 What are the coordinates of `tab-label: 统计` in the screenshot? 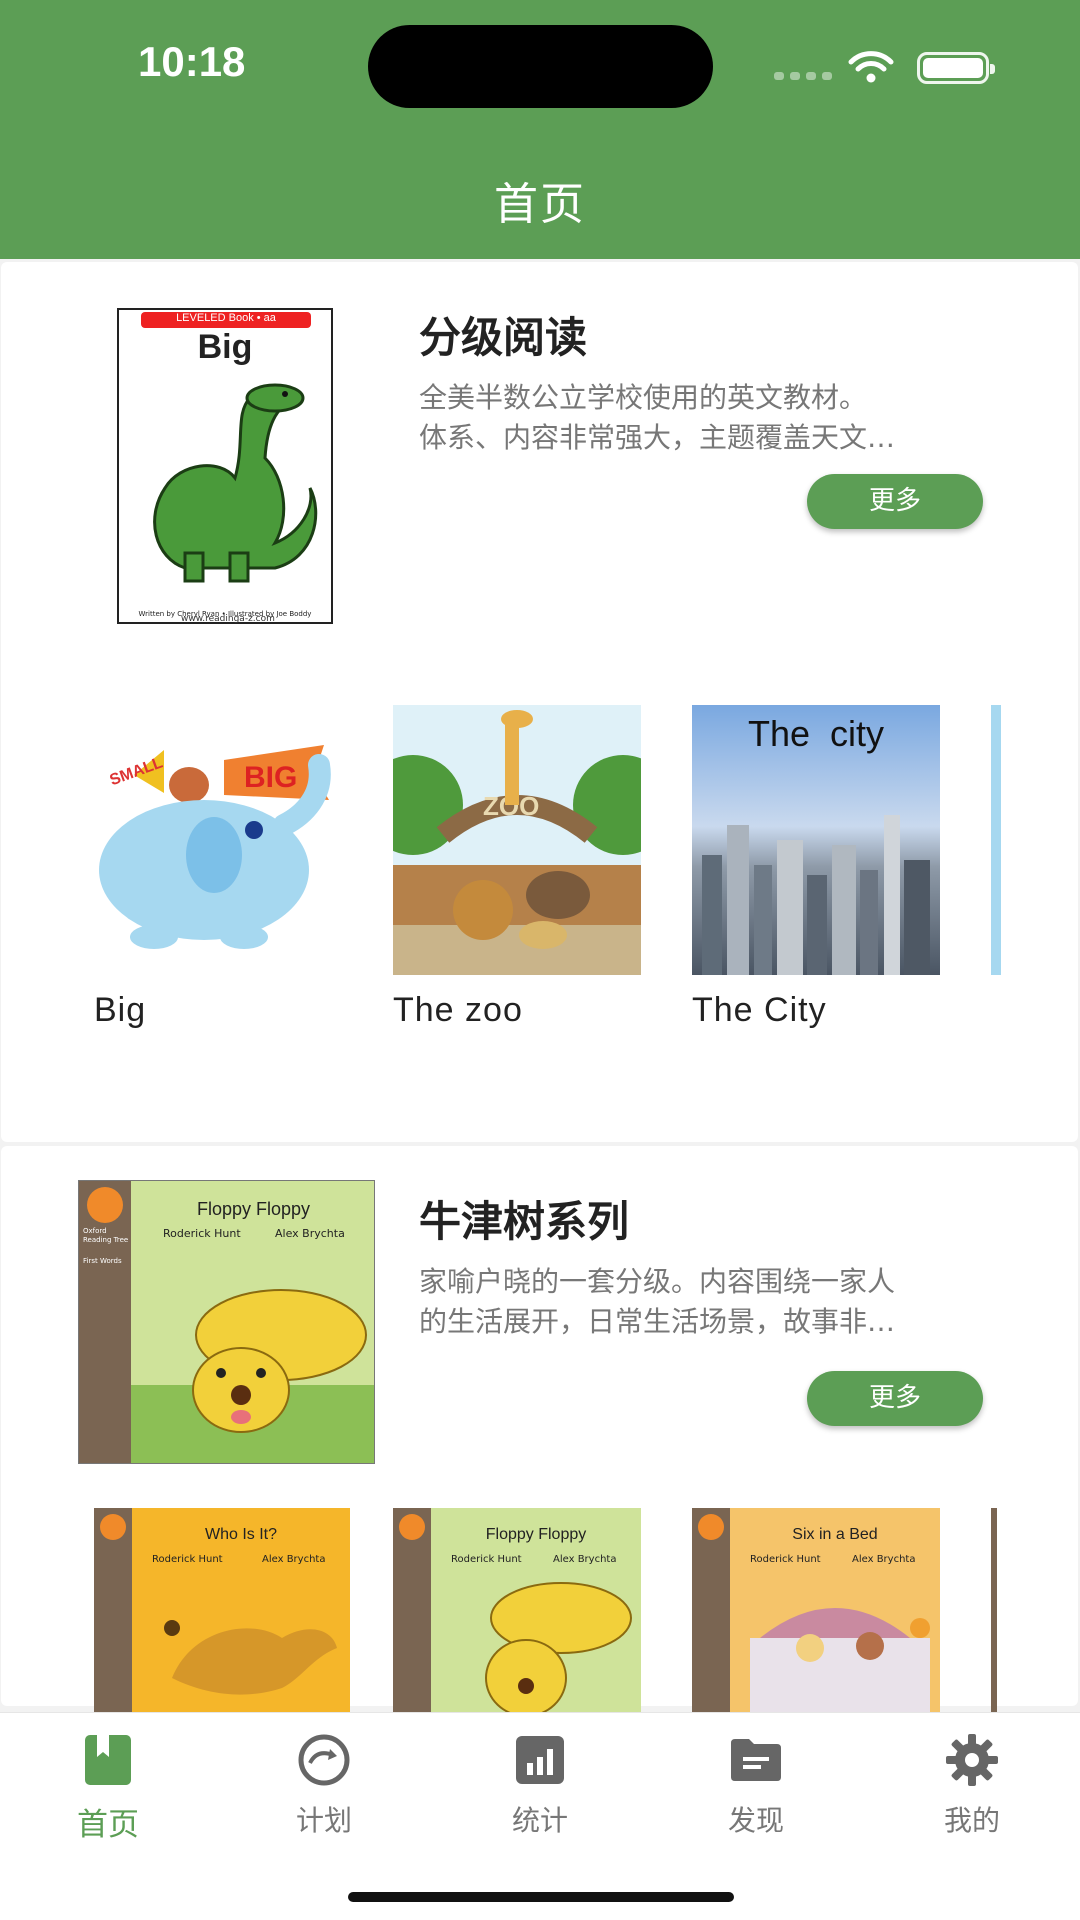 It's located at (539, 1820).